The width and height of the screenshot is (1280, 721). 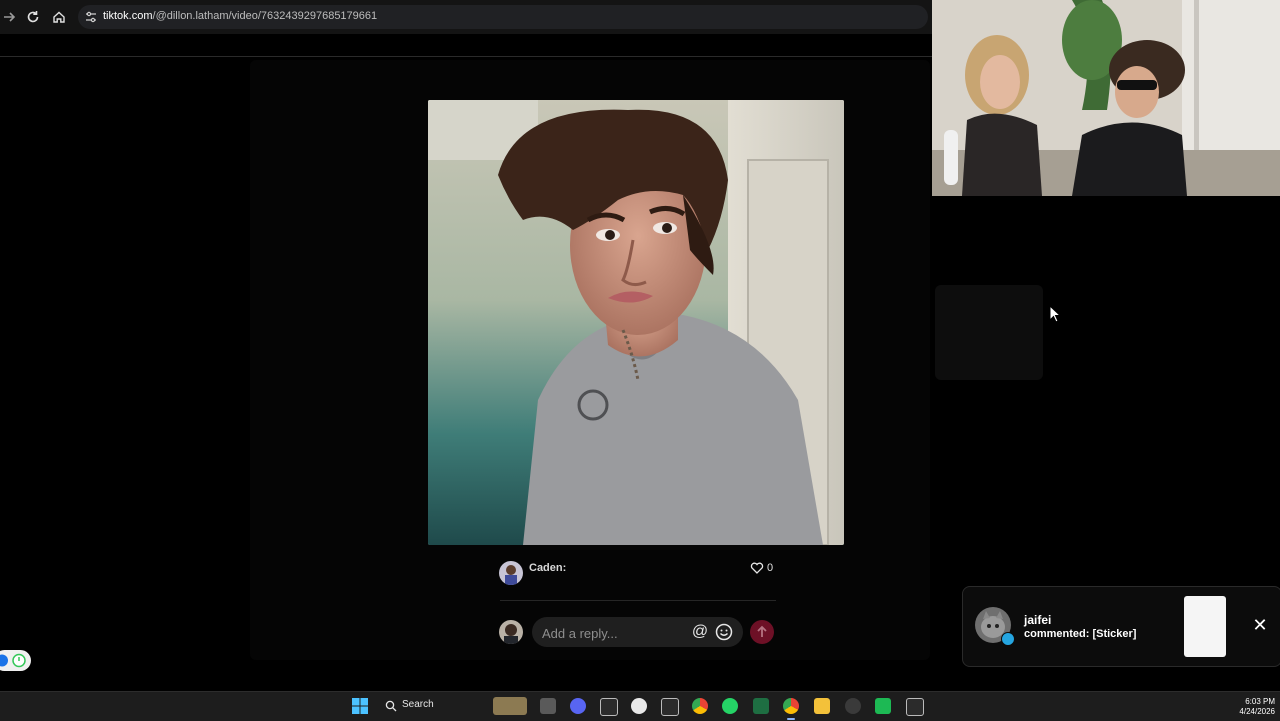 I want to click on arrow-up-icon, so click(x=762, y=631).